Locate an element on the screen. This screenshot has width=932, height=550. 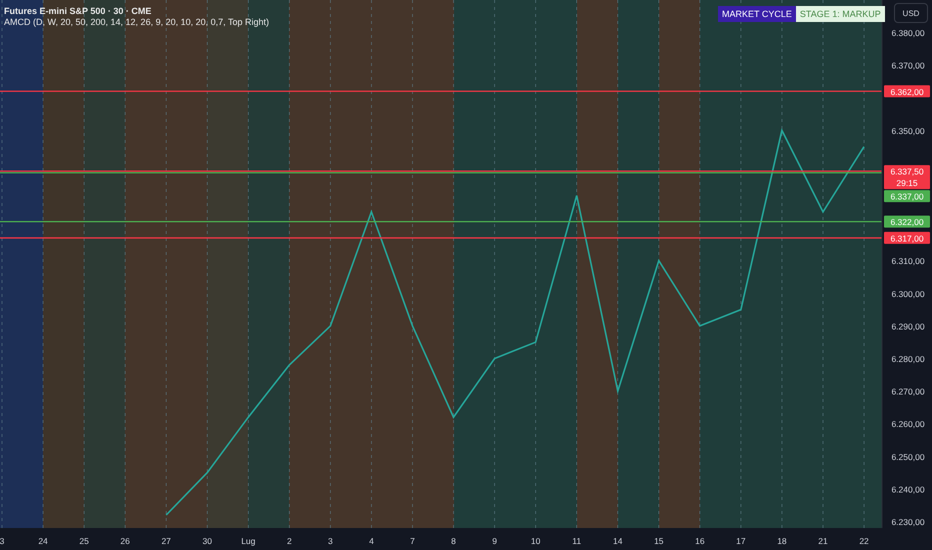
indicator-label: AMCD (D, W, 20, 50, 200, 14, 12, 26, 9, 20, 10, 20, 0,7, Top Right) is located at coordinates (136, 22).